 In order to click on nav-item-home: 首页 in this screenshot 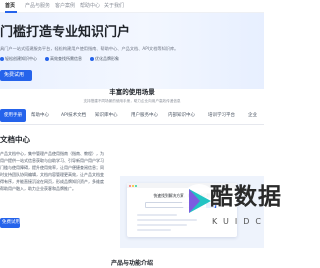, I will do `click(10, 6)`.